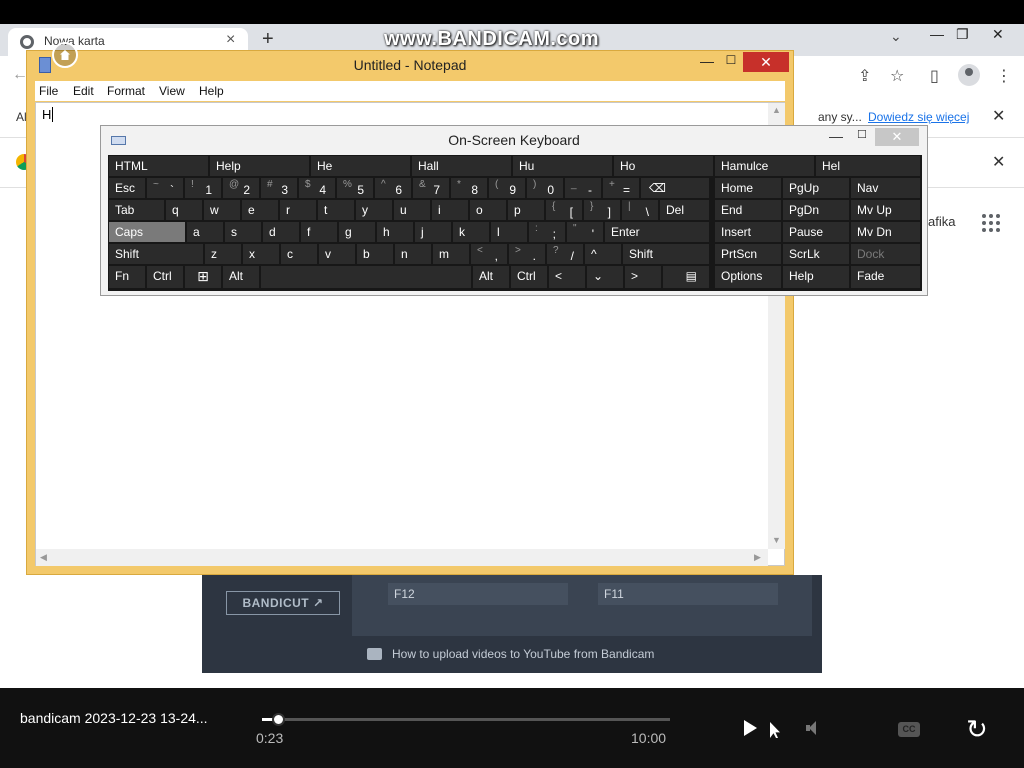  Describe the element at coordinates (731, 63) in the screenshot. I see `notepad-maximize-button: ☐` at that location.